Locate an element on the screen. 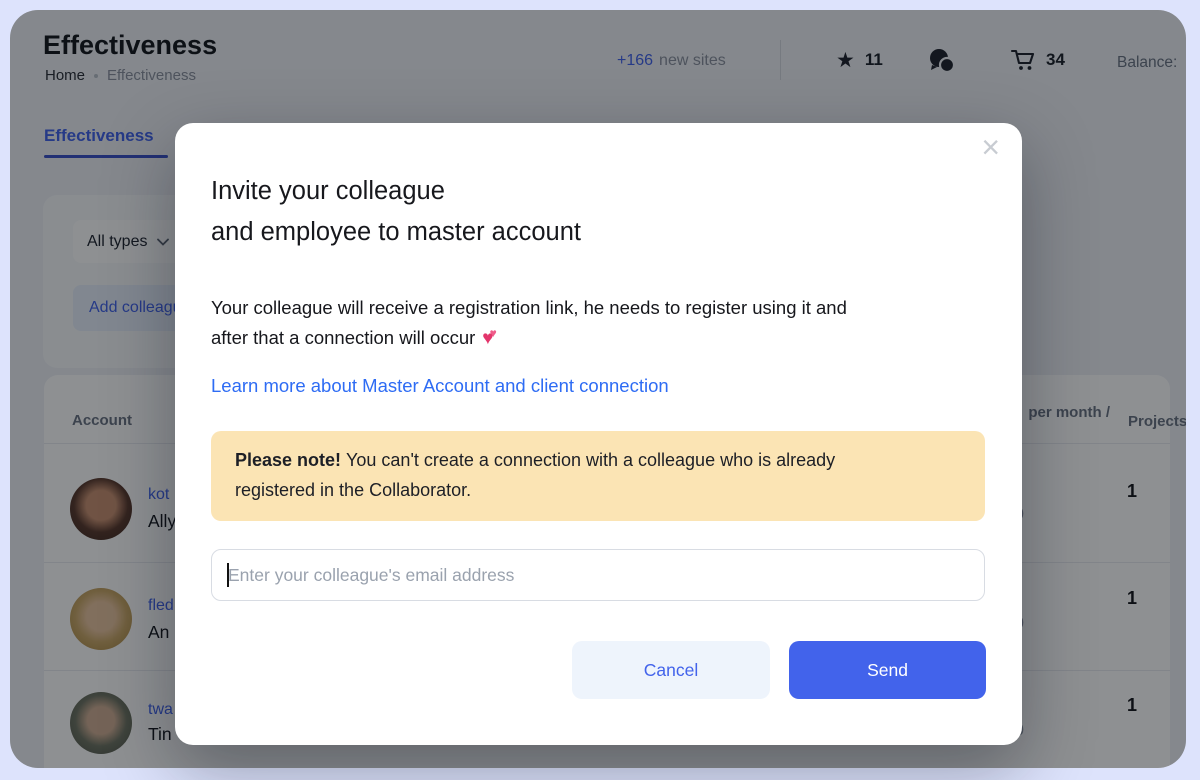  text-cursor is located at coordinates (228, 575).